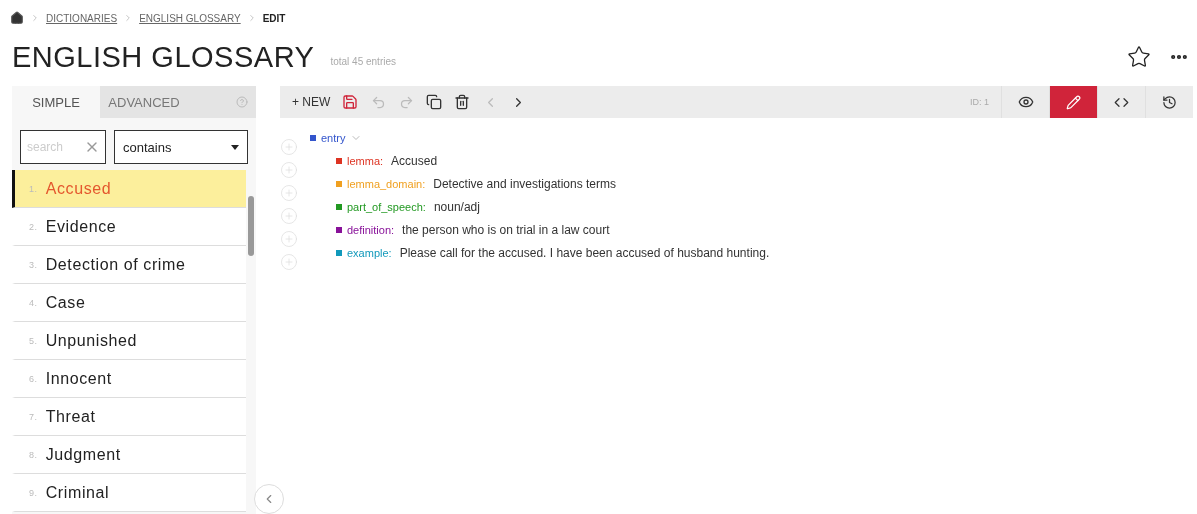  What do you see at coordinates (363, 61) in the screenshot?
I see `entry-count: total 45 entries` at bounding box center [363, 61].